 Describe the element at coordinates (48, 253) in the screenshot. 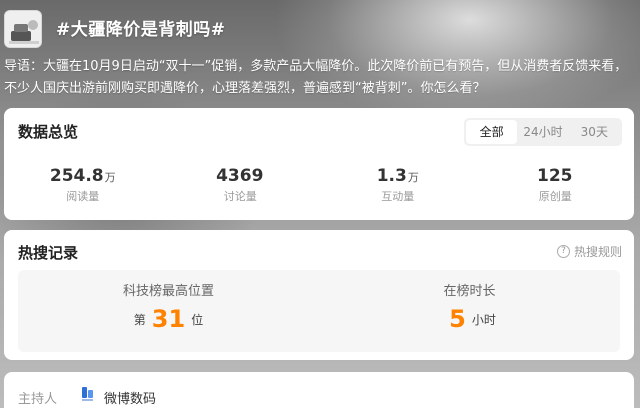

I see `hot-search-title: 热搜记录` at that location.